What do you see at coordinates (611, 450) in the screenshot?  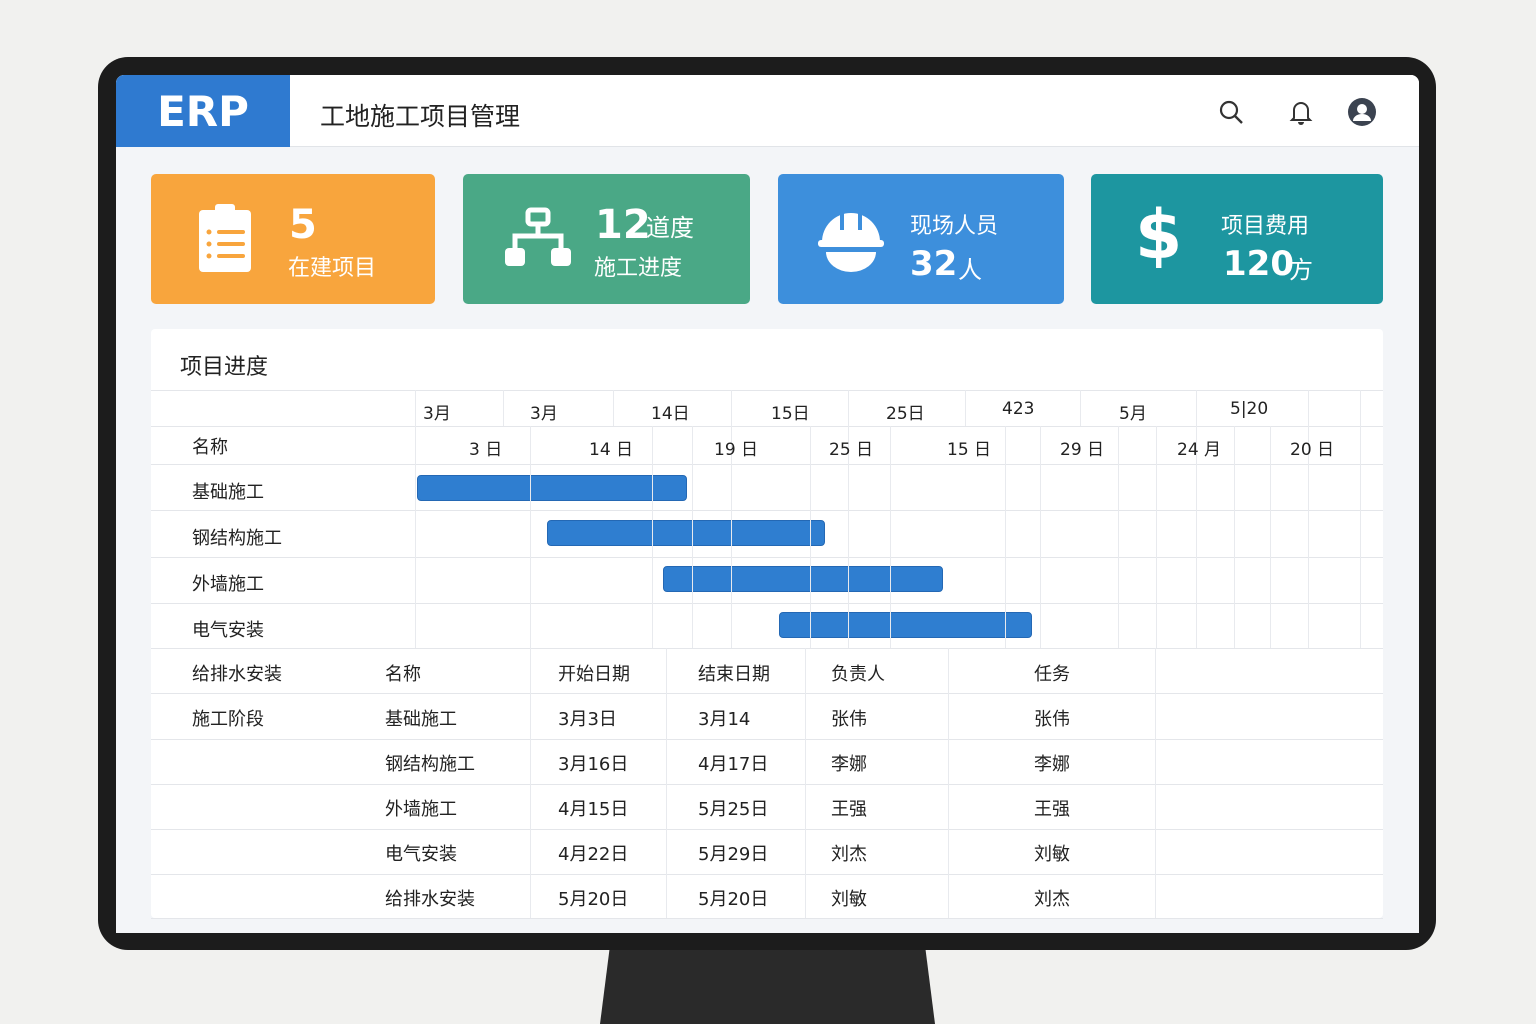 I see `gantt-bottom-tick: 14 日` at bounding box center [611, 450].